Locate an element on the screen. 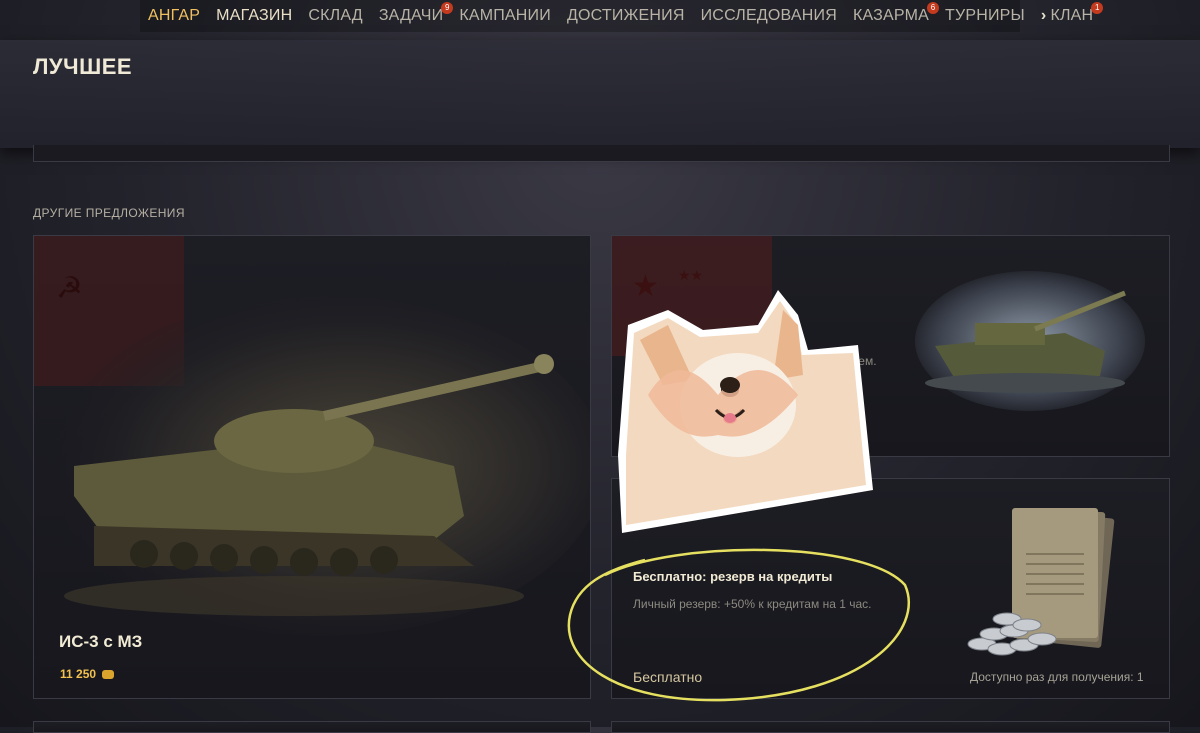  nav-achievements: ДОСТИЖЕНИЯ is located at coordinates (626, 16).